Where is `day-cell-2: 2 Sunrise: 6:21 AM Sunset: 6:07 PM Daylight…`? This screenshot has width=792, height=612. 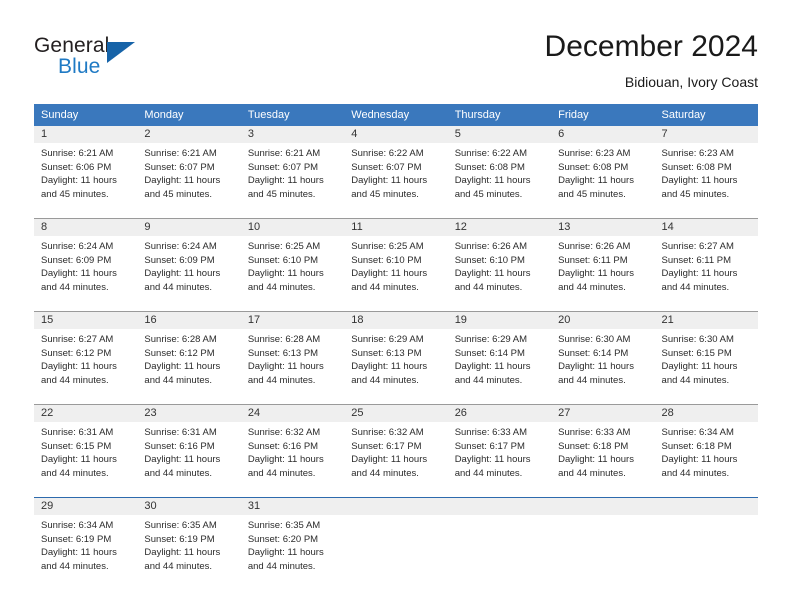
day-cell-2: 2 Sunrise: 6:21 AM Sunset: 6:07 PM Daylight… is located at coordinates (189, 168).